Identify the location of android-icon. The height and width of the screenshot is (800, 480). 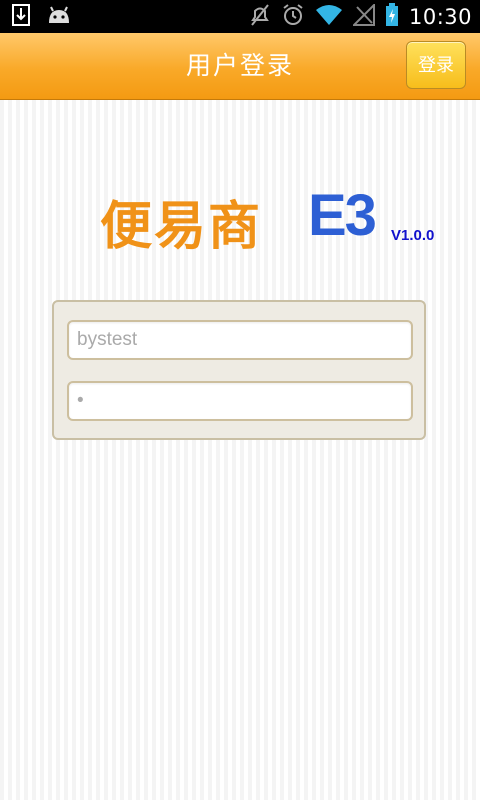
(59, 17).